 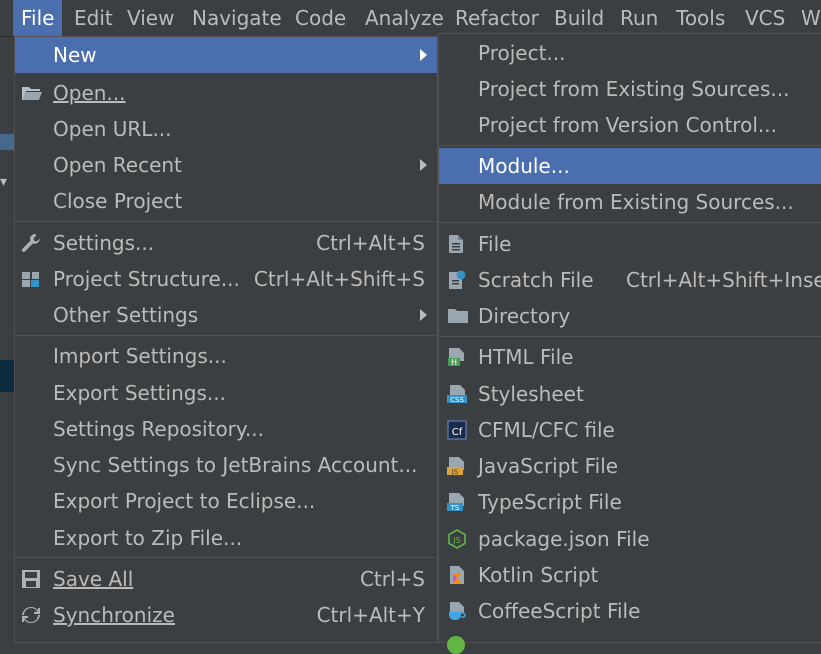 What do you see at coordinates (457, 611) in the screenshot?
I see `coffeescript-icon` at bounding box center [457, 611].